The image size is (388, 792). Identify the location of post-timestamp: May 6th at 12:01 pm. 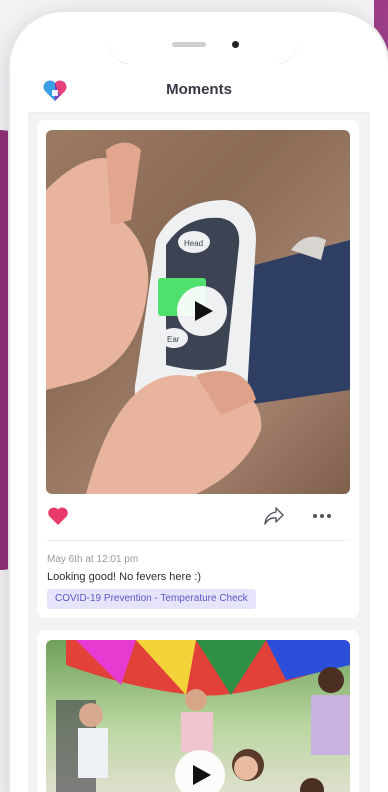
(93, 559).